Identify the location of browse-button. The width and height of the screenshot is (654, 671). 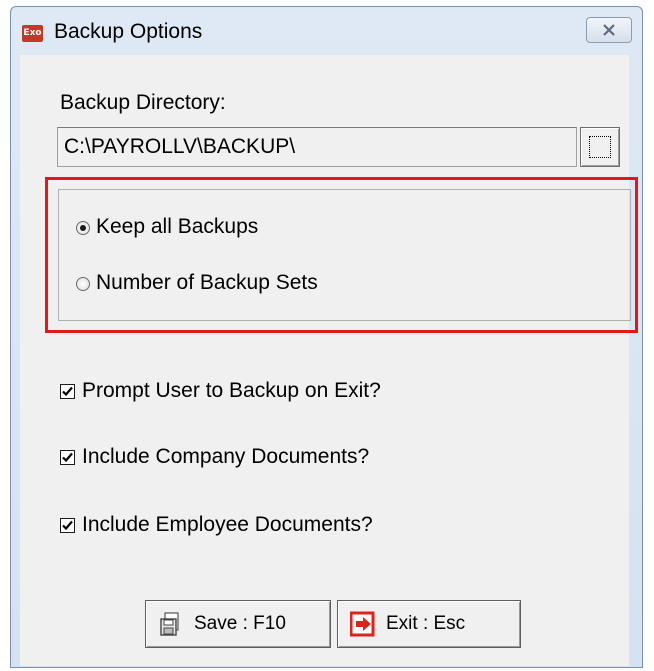
(600, 147).